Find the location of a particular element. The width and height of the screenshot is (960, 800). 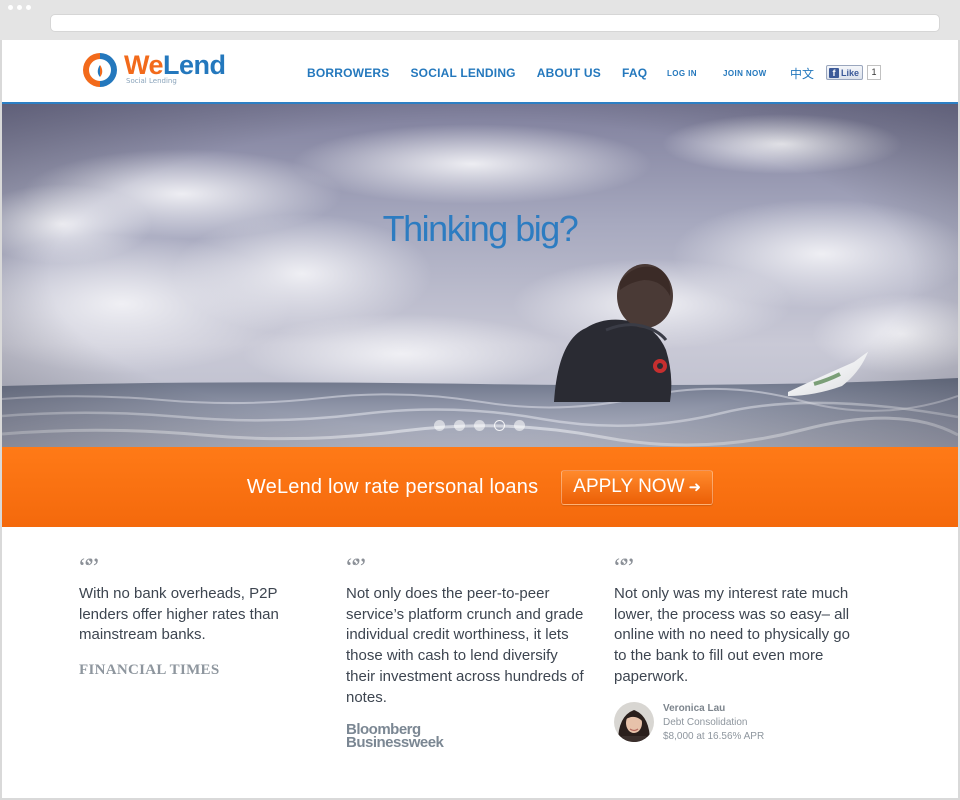

language-switch: 中文 is located at coordinates (802, 73).